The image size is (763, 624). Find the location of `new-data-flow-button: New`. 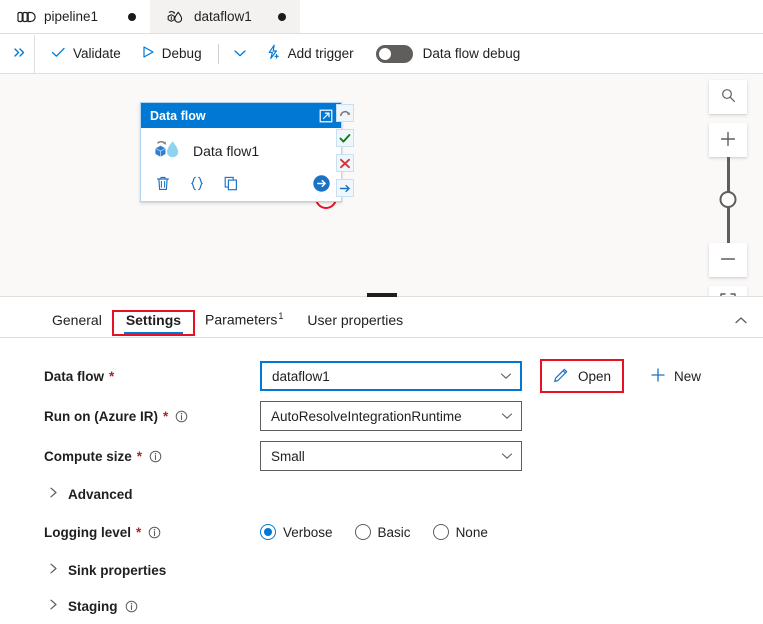

new-data-flow-button: New is located at coordinates (675, 376).